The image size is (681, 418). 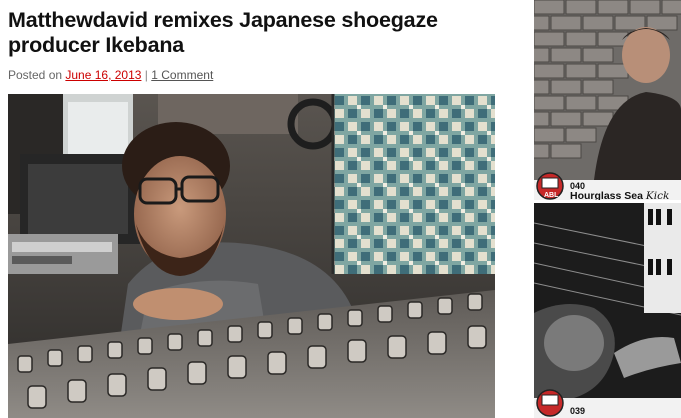 I want to click on sidebar-item-039: 039, so click(x=607, y=310).